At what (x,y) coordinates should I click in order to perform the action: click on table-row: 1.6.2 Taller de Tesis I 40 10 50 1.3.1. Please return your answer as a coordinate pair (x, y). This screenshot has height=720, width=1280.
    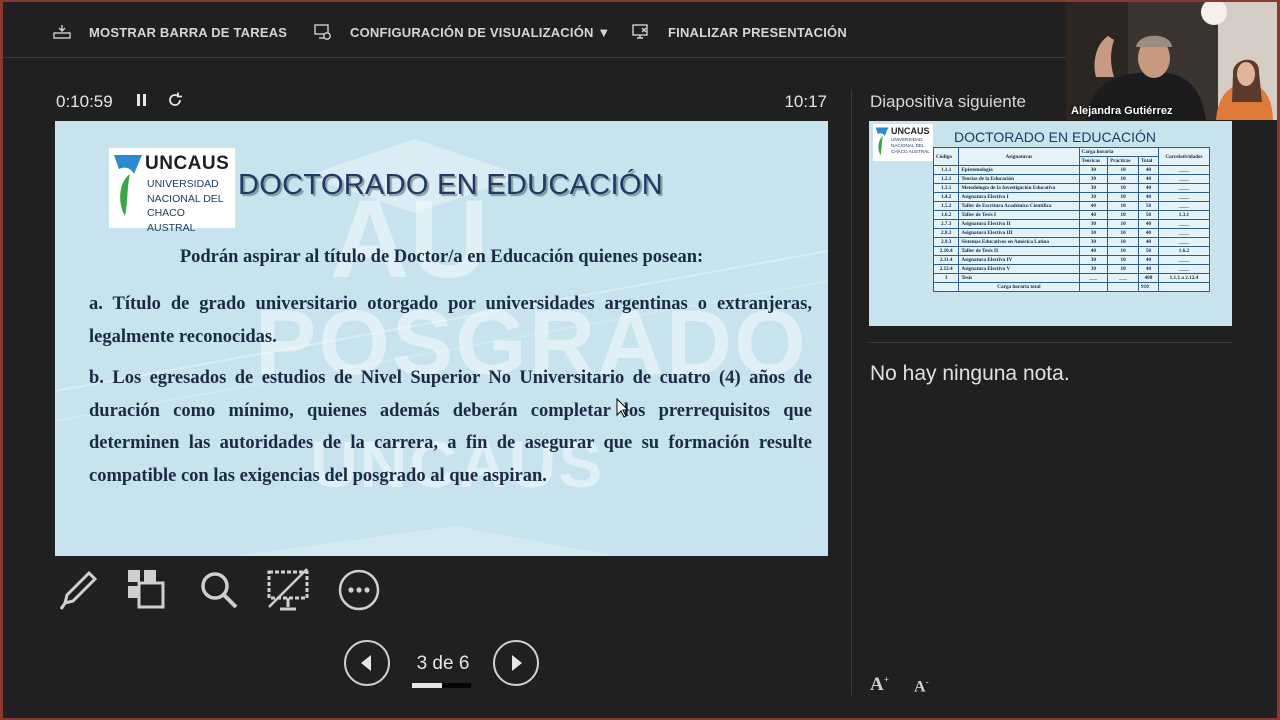
    Looking at the image, I should click on (1071, 215).